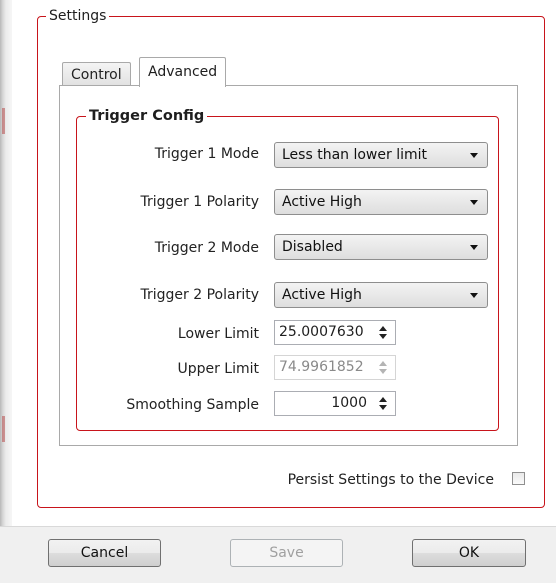  What do you see at coordinates (218, 334) in the screenshot?
I see `lower-limit-label: Lower Limit` at bounding box center [218, 334].